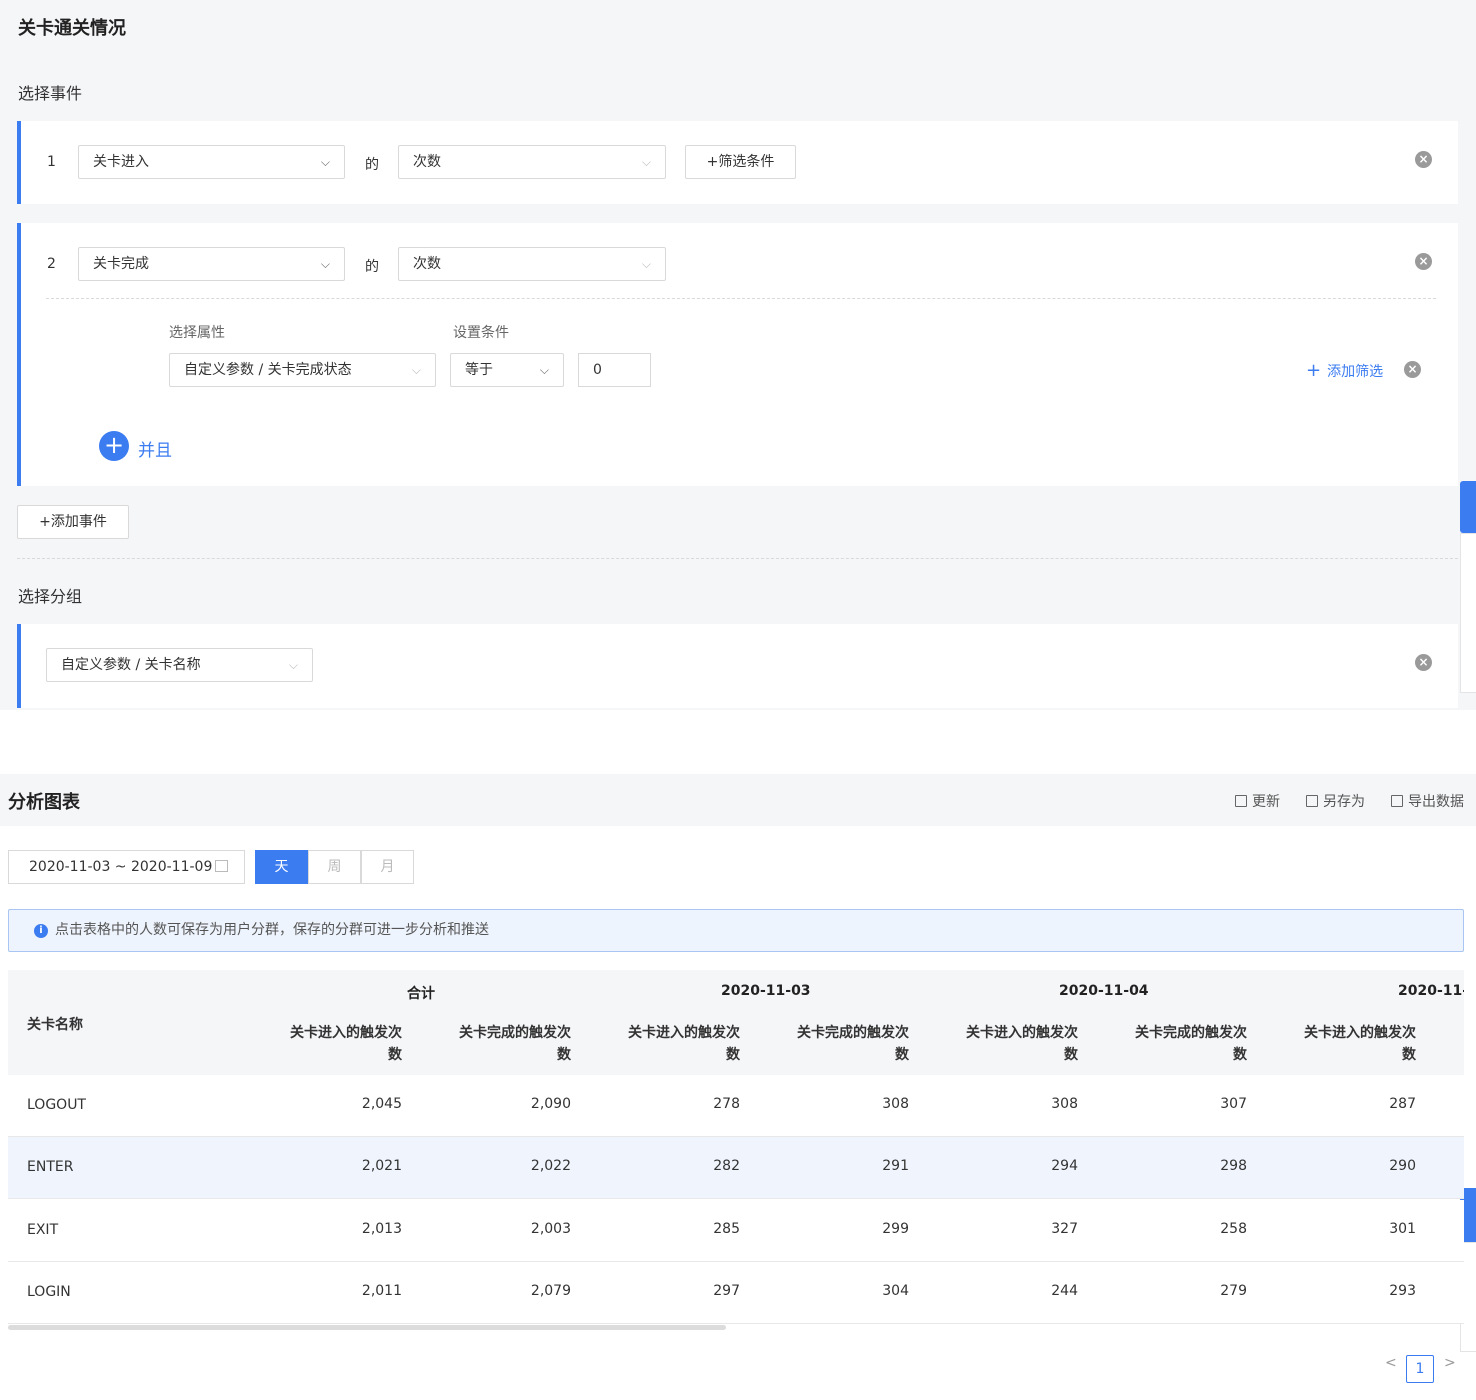 The width and height of the screenshot is (1476, 1400). I want to click on add-filter-condition-button: +筛选条件, so click(740, 162).